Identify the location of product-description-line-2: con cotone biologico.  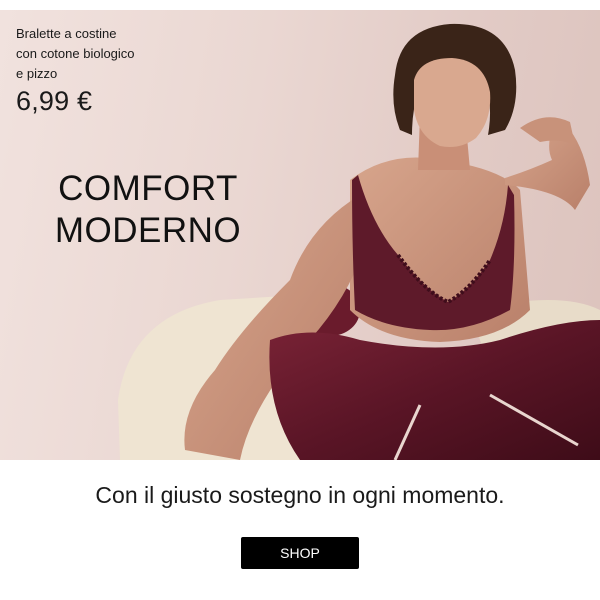
(75, 53).